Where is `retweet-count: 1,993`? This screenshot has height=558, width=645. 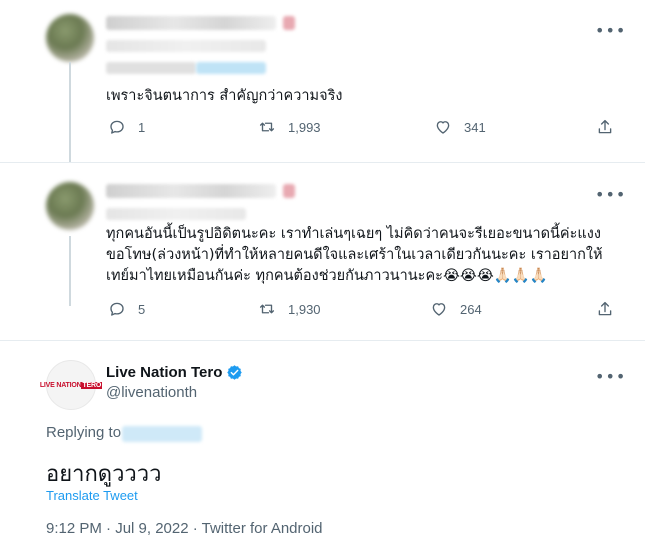 retweet-count: 1,993 is located at coordinates (304, 127).